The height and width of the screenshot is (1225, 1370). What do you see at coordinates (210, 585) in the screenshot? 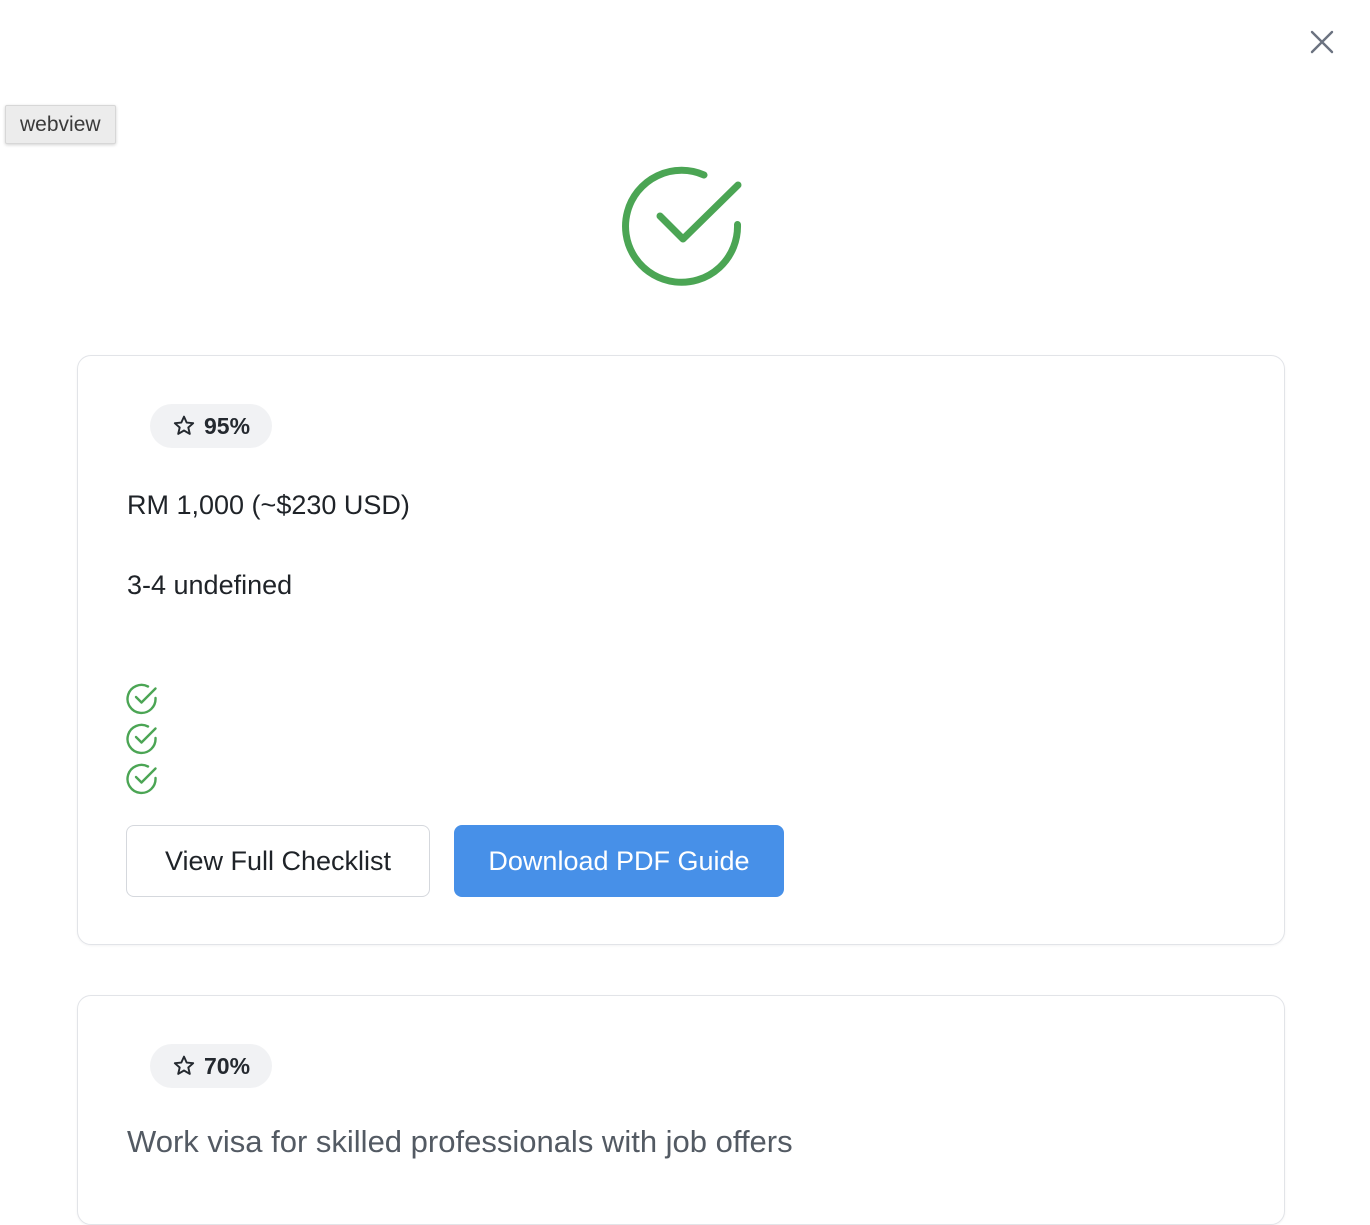
I see `processing-time: 3-4 undefined` at bounding box center [210, 585].